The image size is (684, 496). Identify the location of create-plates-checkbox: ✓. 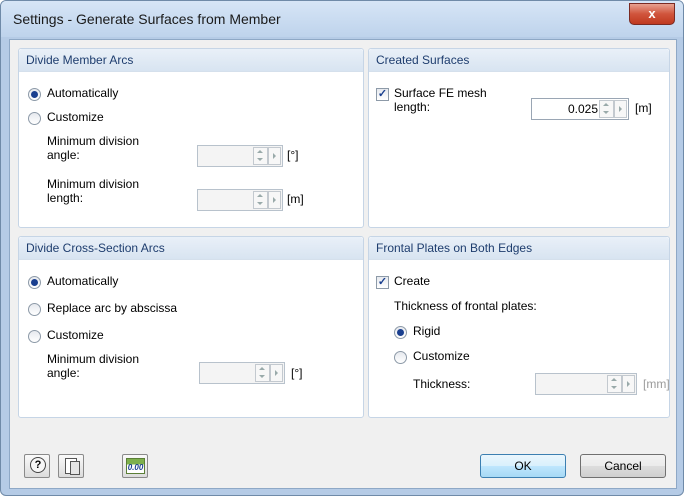
(382, 282).